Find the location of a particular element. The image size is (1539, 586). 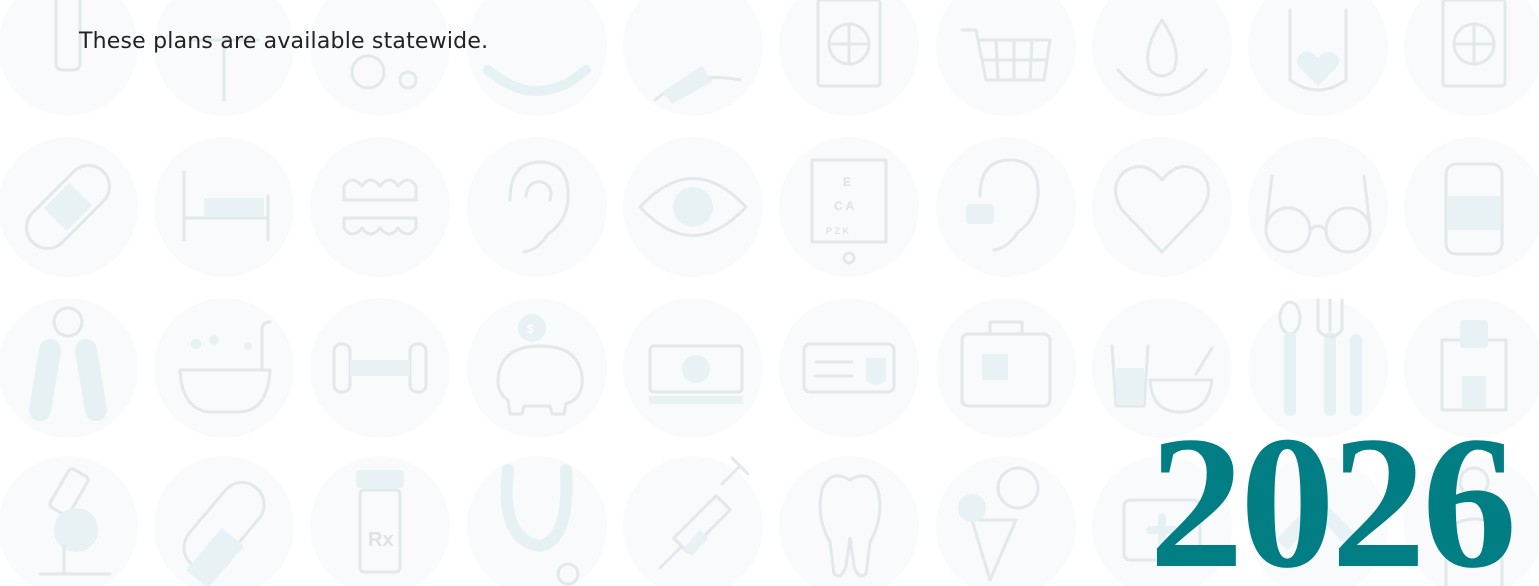

helping-hand-icon is located at coordinates (693, 58).